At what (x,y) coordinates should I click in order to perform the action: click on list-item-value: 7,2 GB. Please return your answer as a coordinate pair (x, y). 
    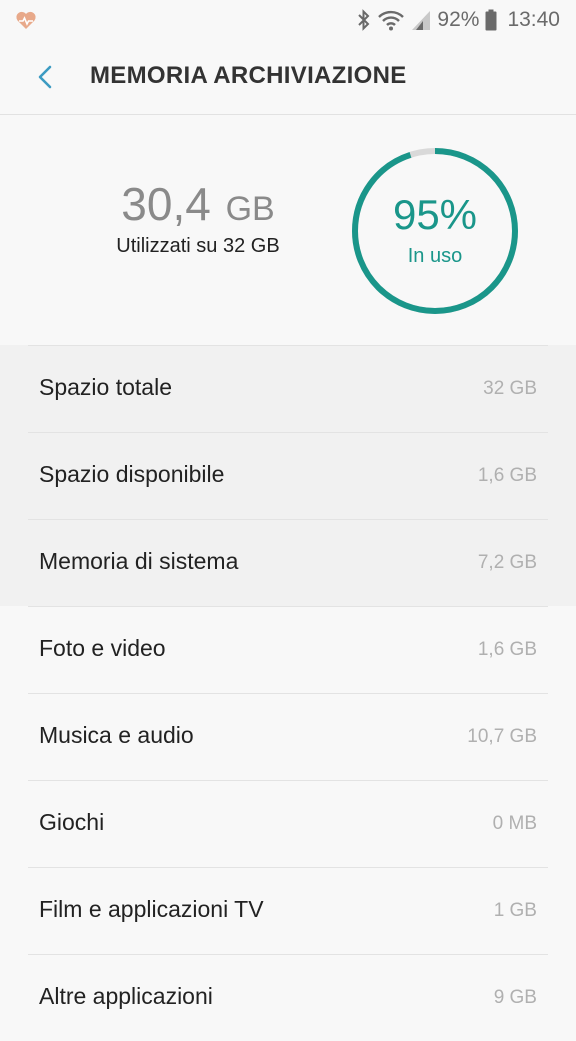
    Looking at the image, I should click on (507, 562).